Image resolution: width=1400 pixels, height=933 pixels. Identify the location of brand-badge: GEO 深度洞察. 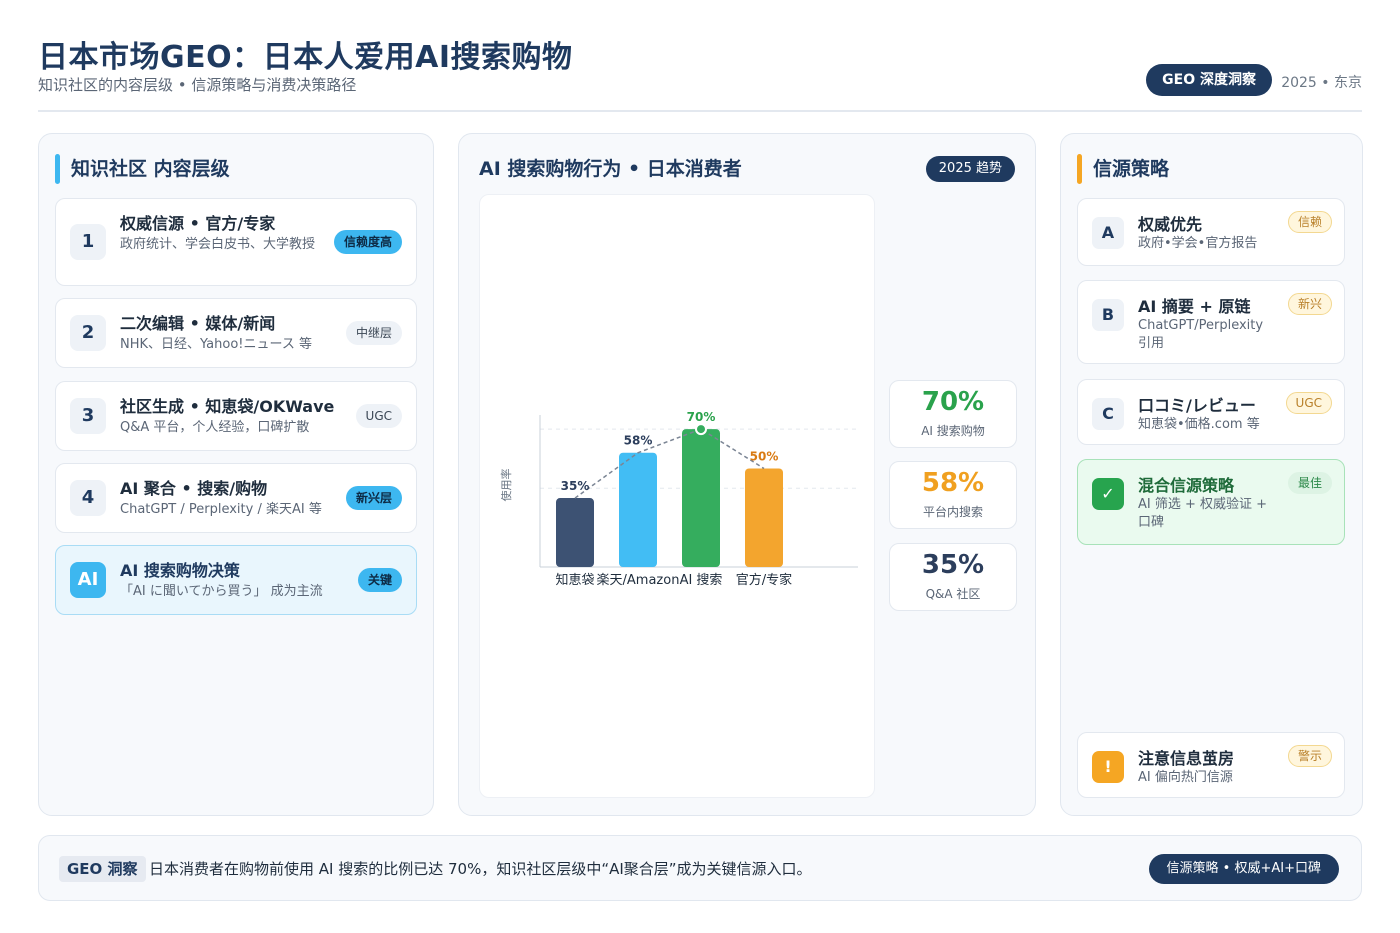
(1209, 80).